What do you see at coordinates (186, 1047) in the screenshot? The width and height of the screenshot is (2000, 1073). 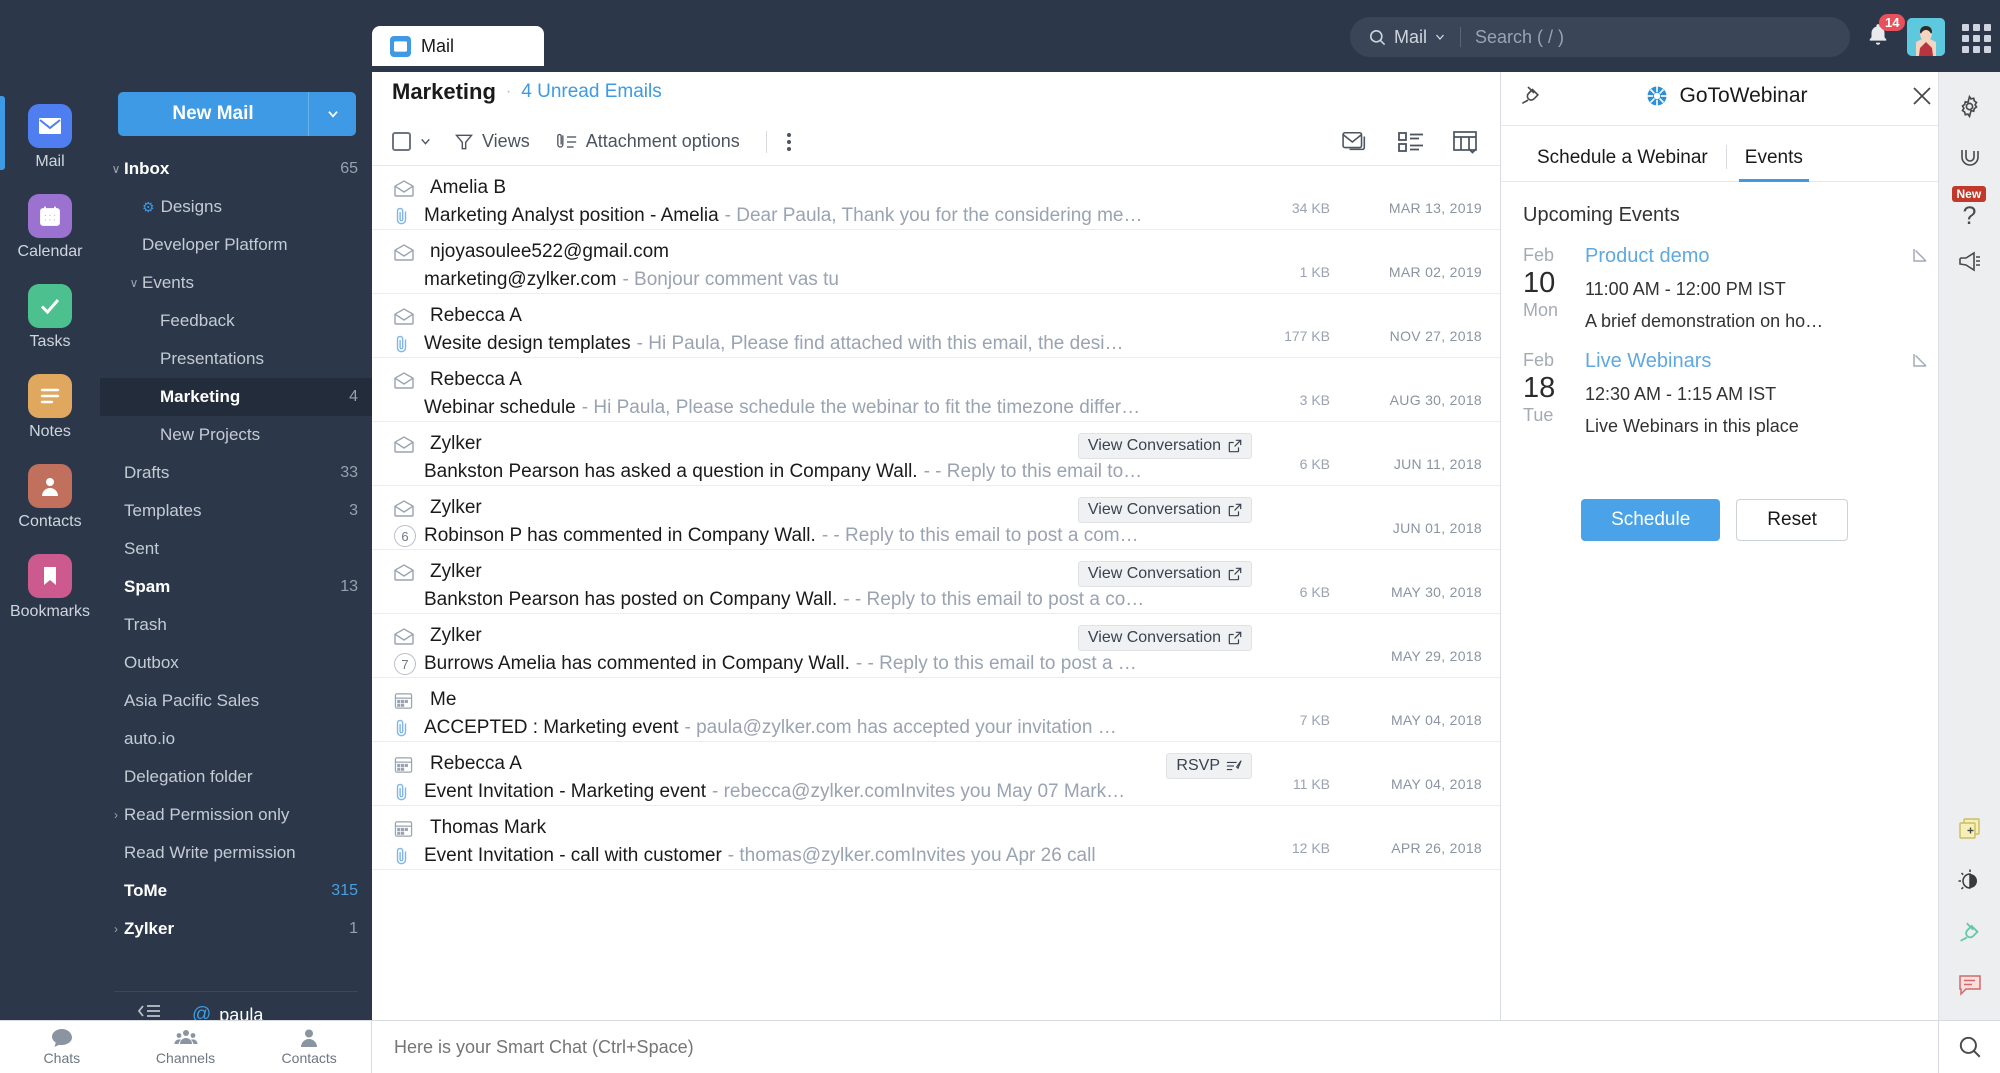 I see `chat-tab-channels: Channels` at bounding box center [186, 1047].